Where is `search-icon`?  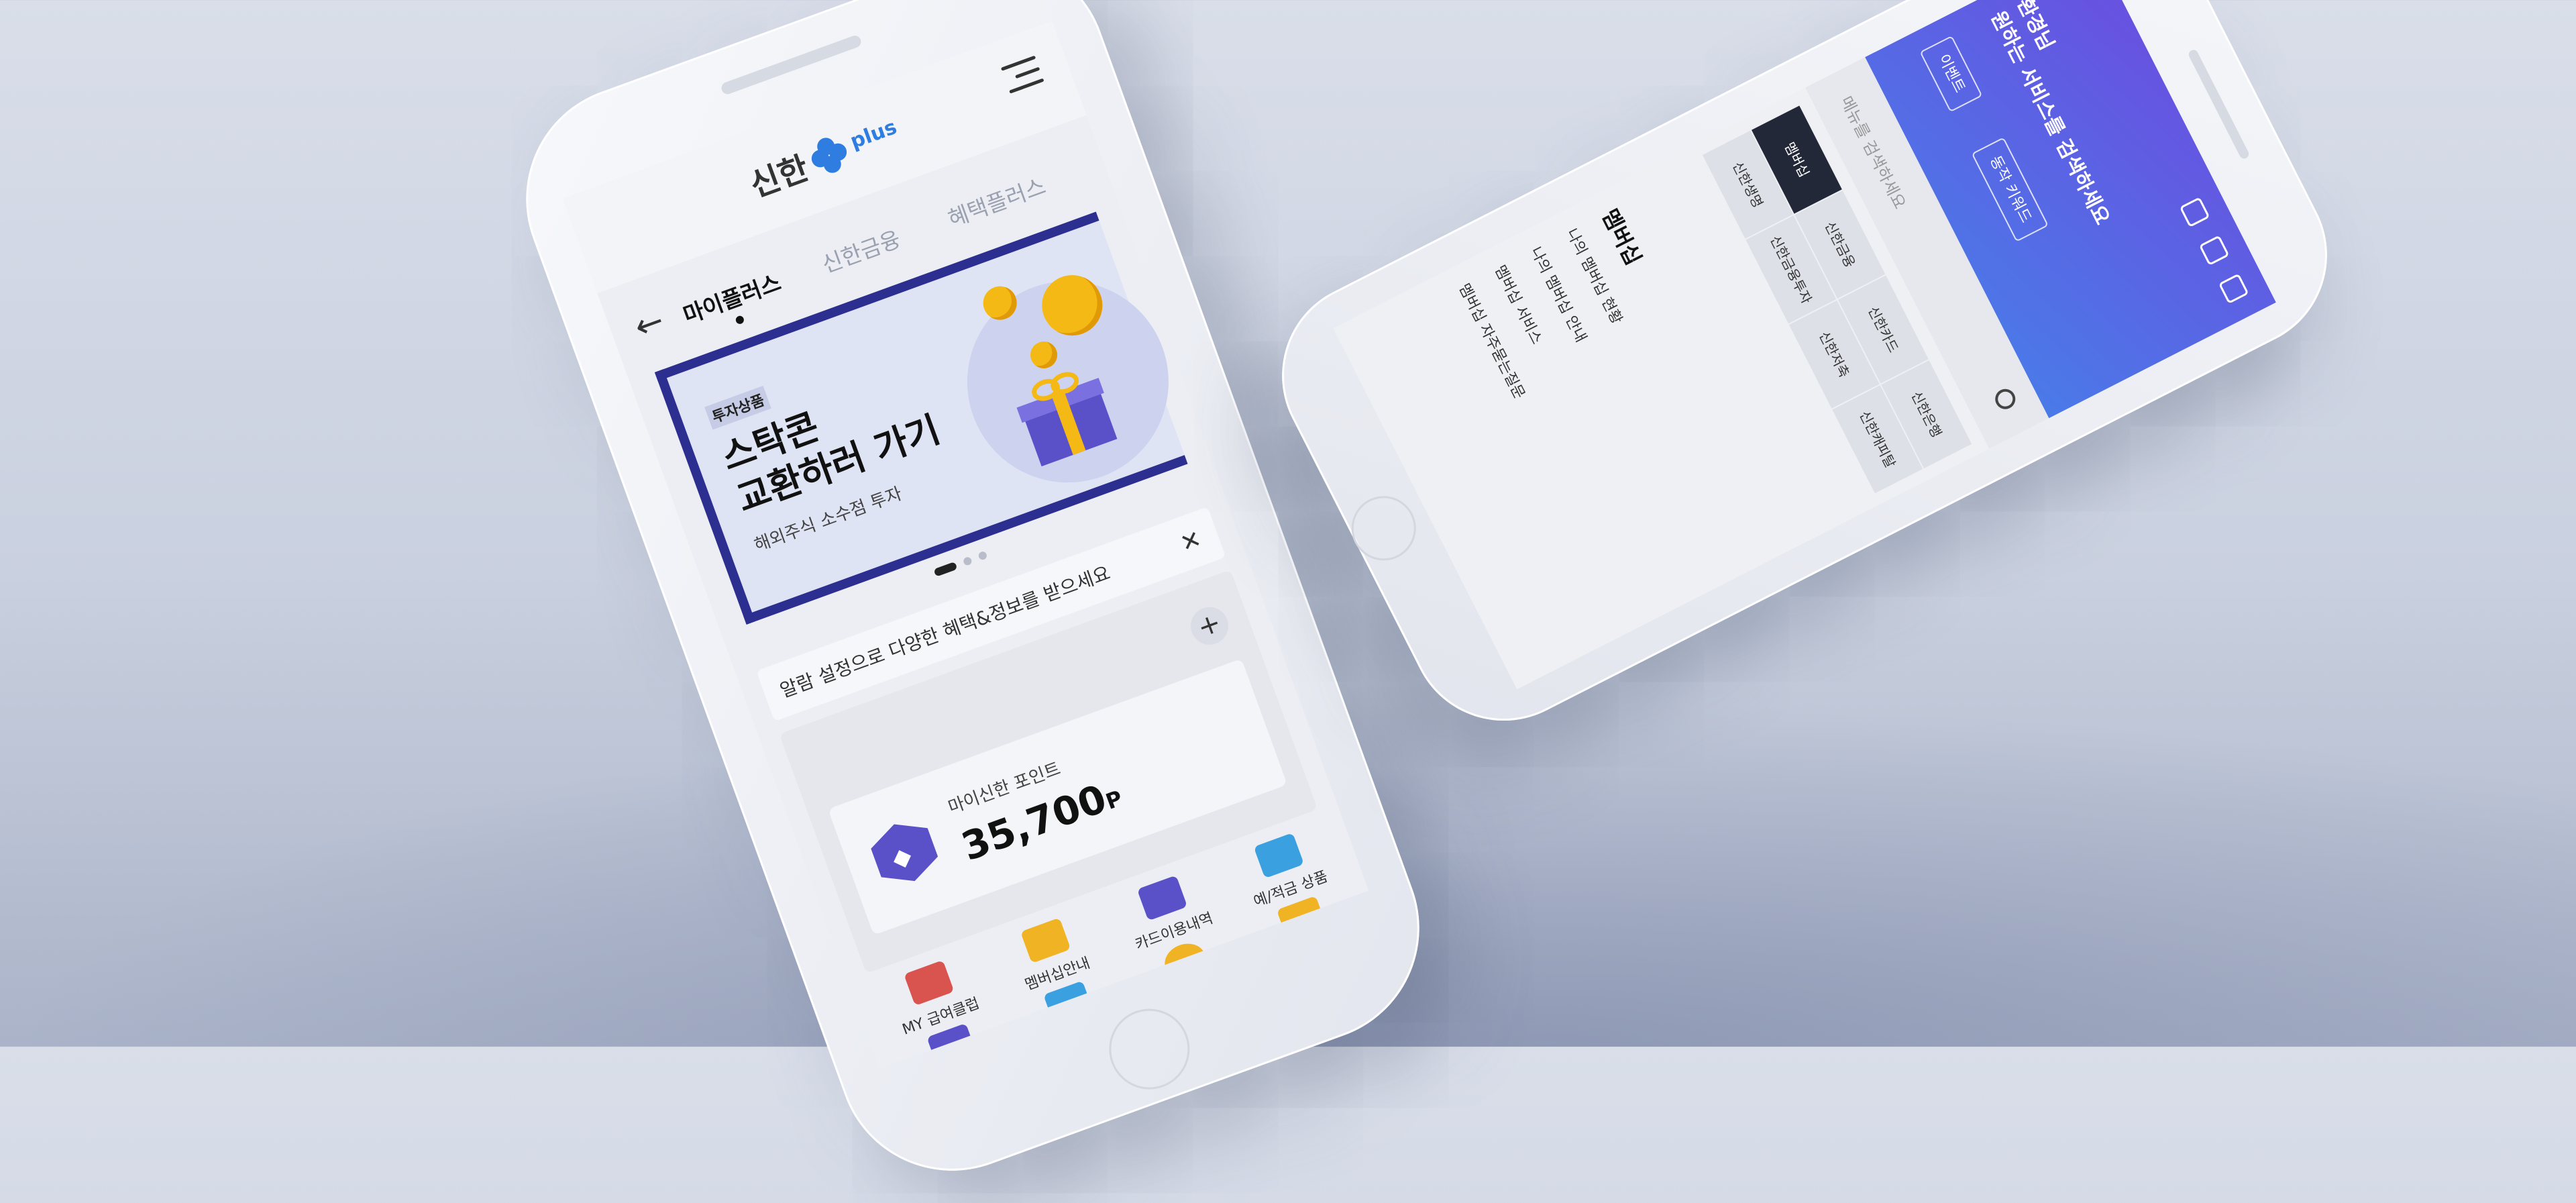
search-icon is located at coordinates (2005, 399).